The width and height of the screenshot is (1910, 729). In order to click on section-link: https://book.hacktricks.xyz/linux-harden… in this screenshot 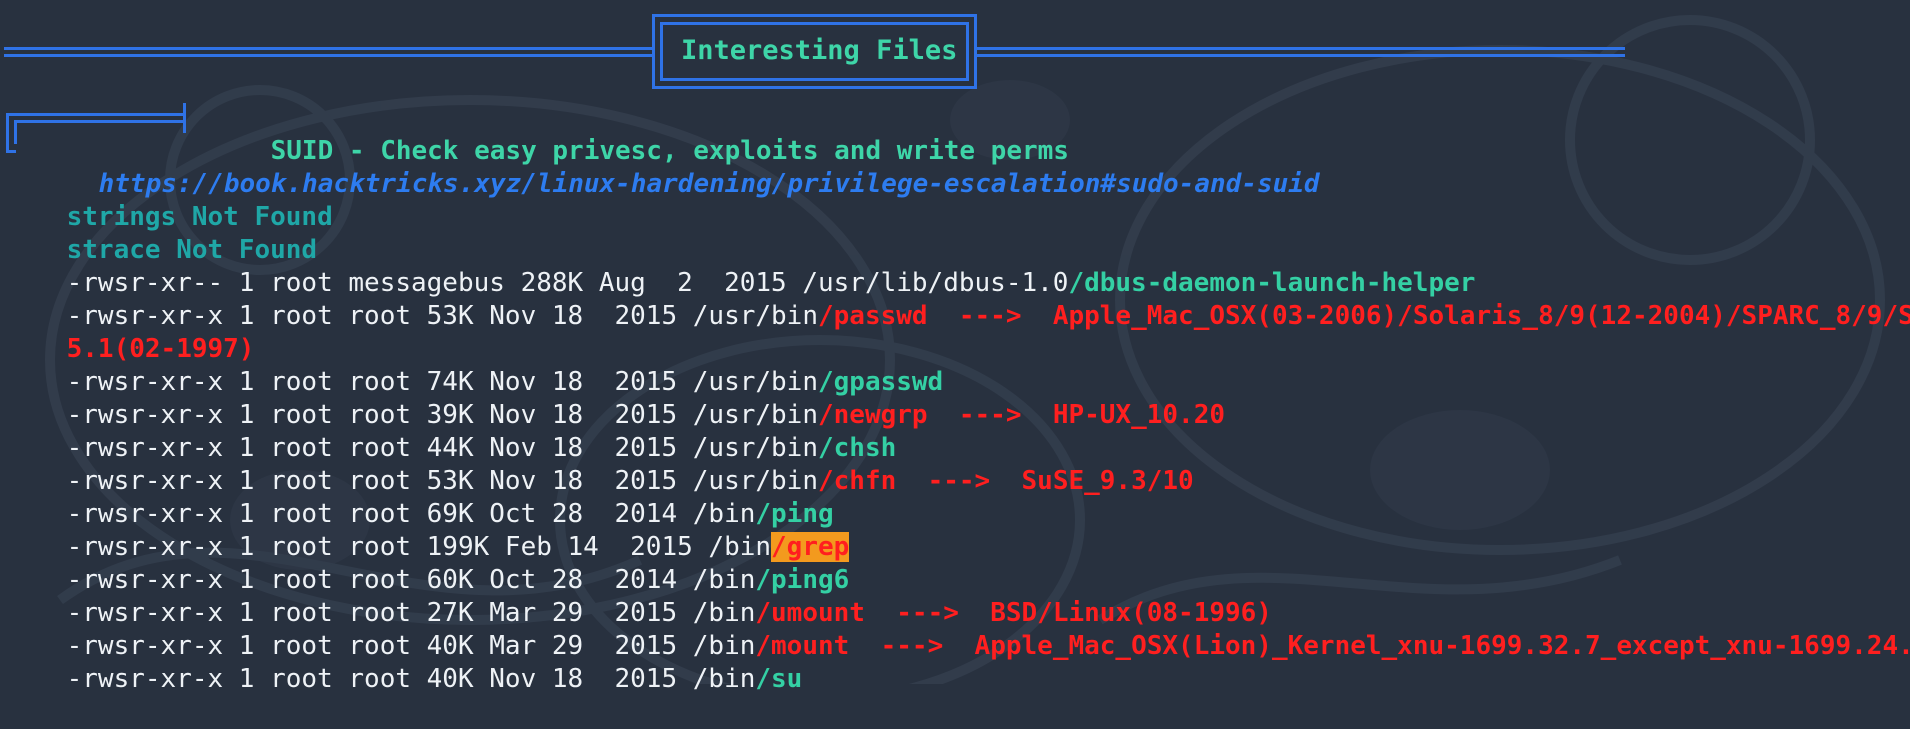, I will do `click(678, 167)`.